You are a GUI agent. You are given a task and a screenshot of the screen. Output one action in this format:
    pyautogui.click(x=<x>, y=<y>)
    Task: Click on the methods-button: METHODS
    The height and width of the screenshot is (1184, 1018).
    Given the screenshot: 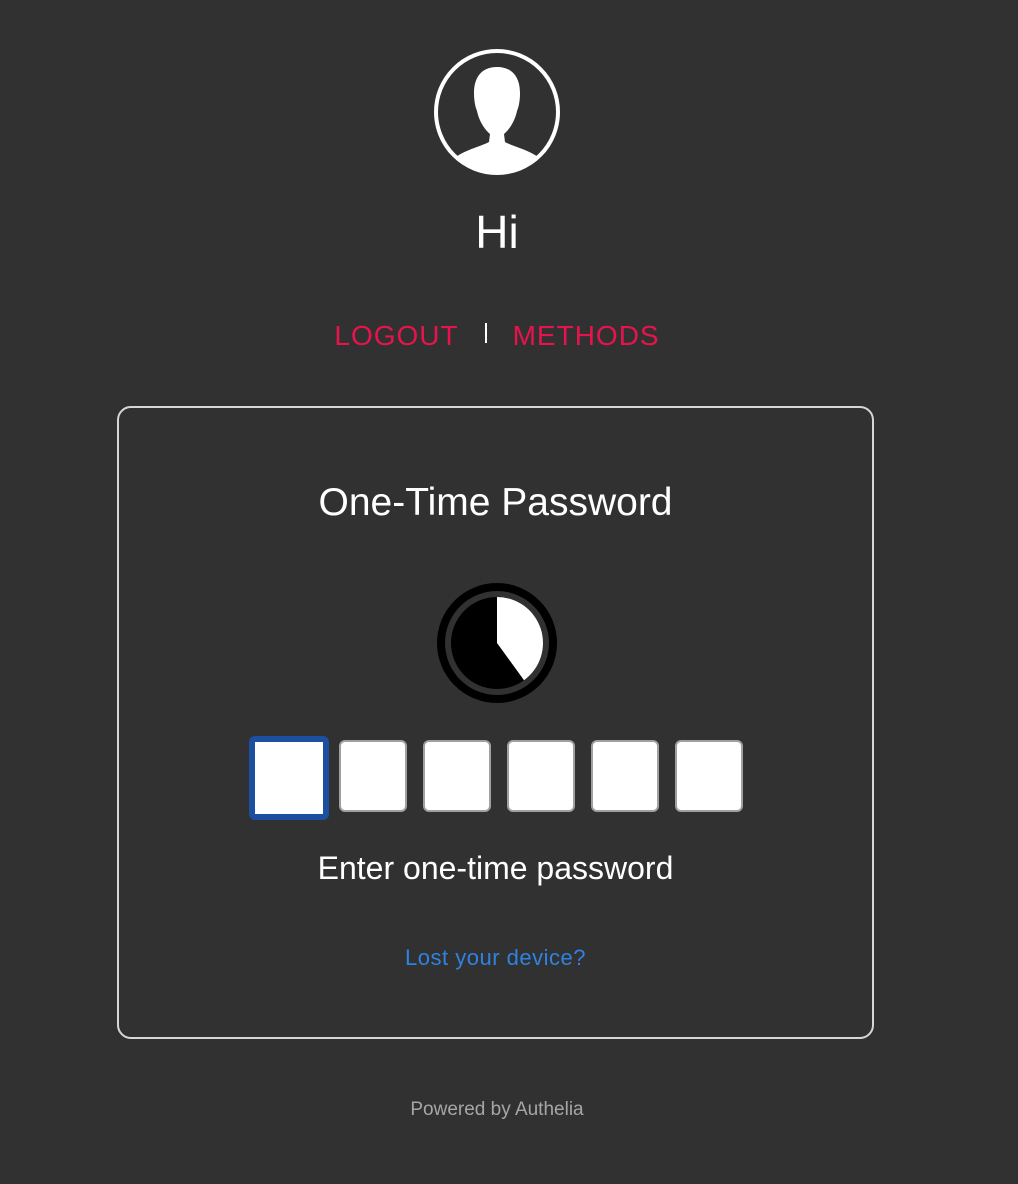 What is the action you would take?
    pyautogui.click(x=586, y=336)
    